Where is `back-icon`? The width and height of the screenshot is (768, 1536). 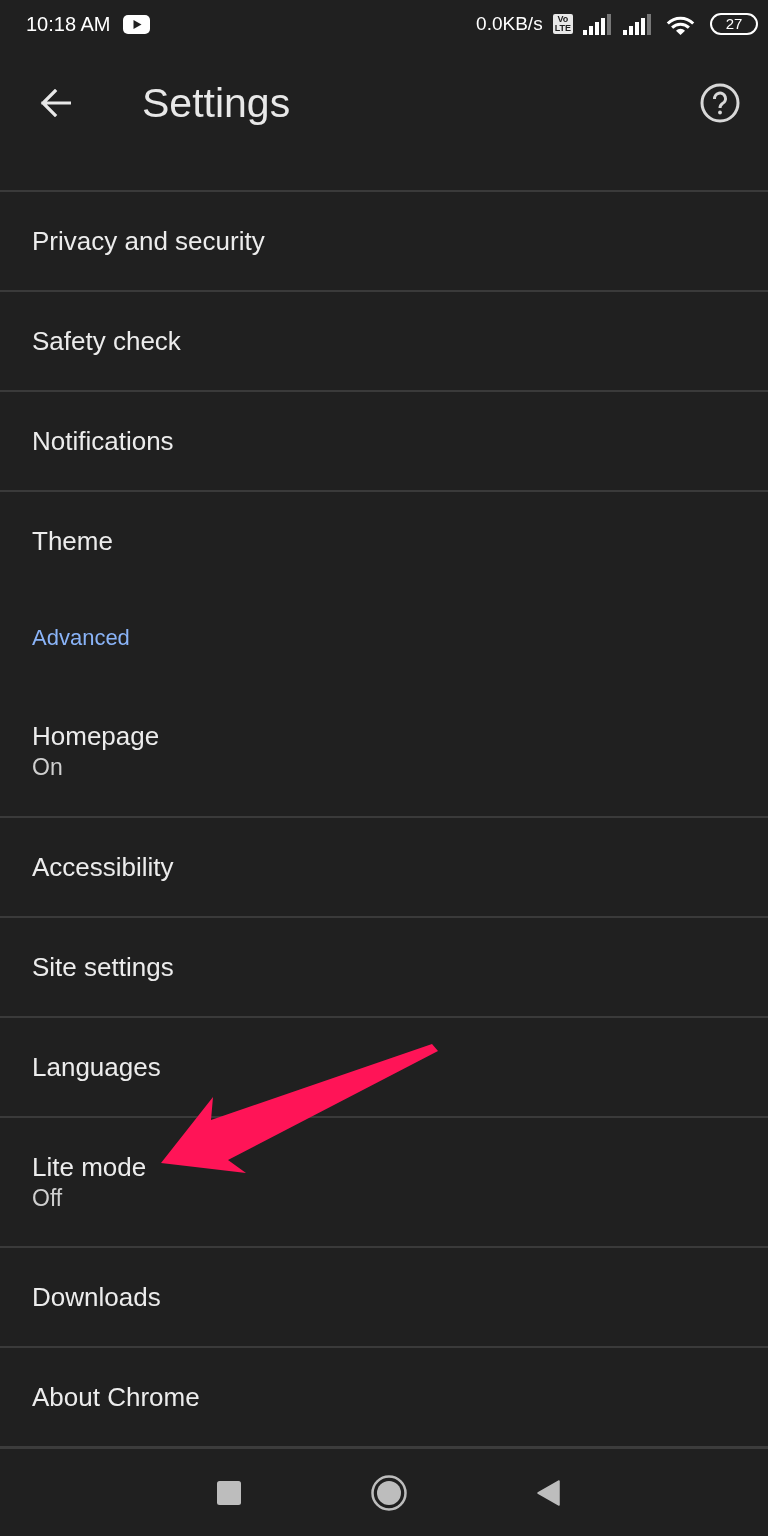 back-icon is located at coordinates (55, 103).